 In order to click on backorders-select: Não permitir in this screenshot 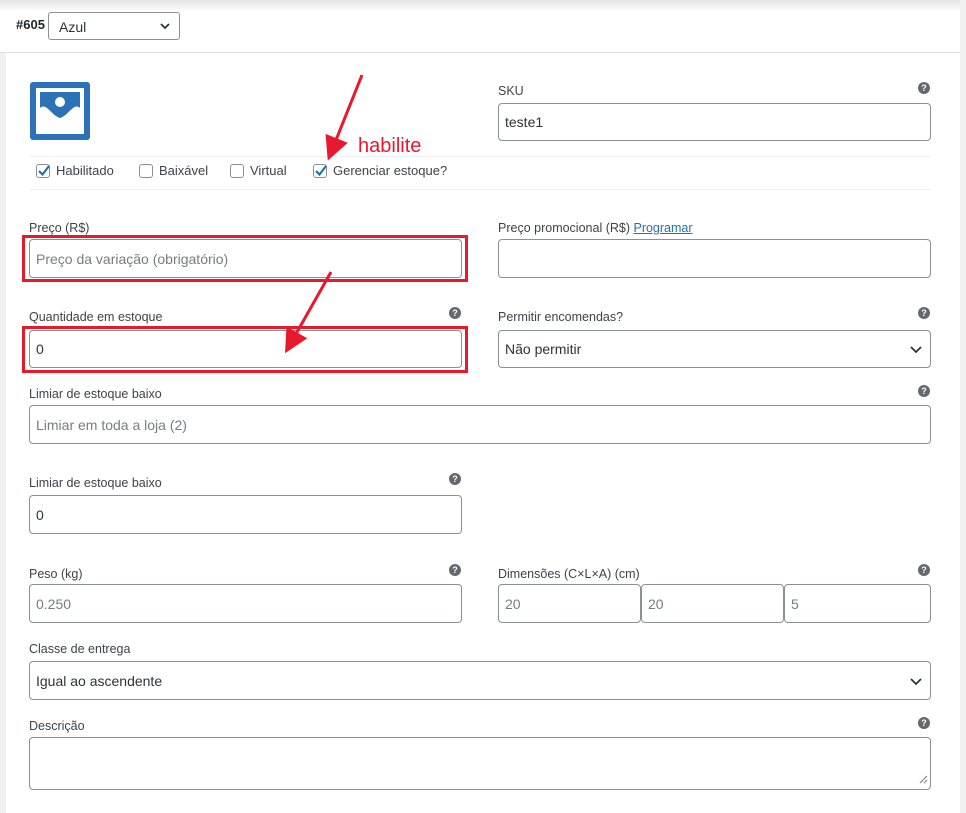, I will do `click(714, 349)`.